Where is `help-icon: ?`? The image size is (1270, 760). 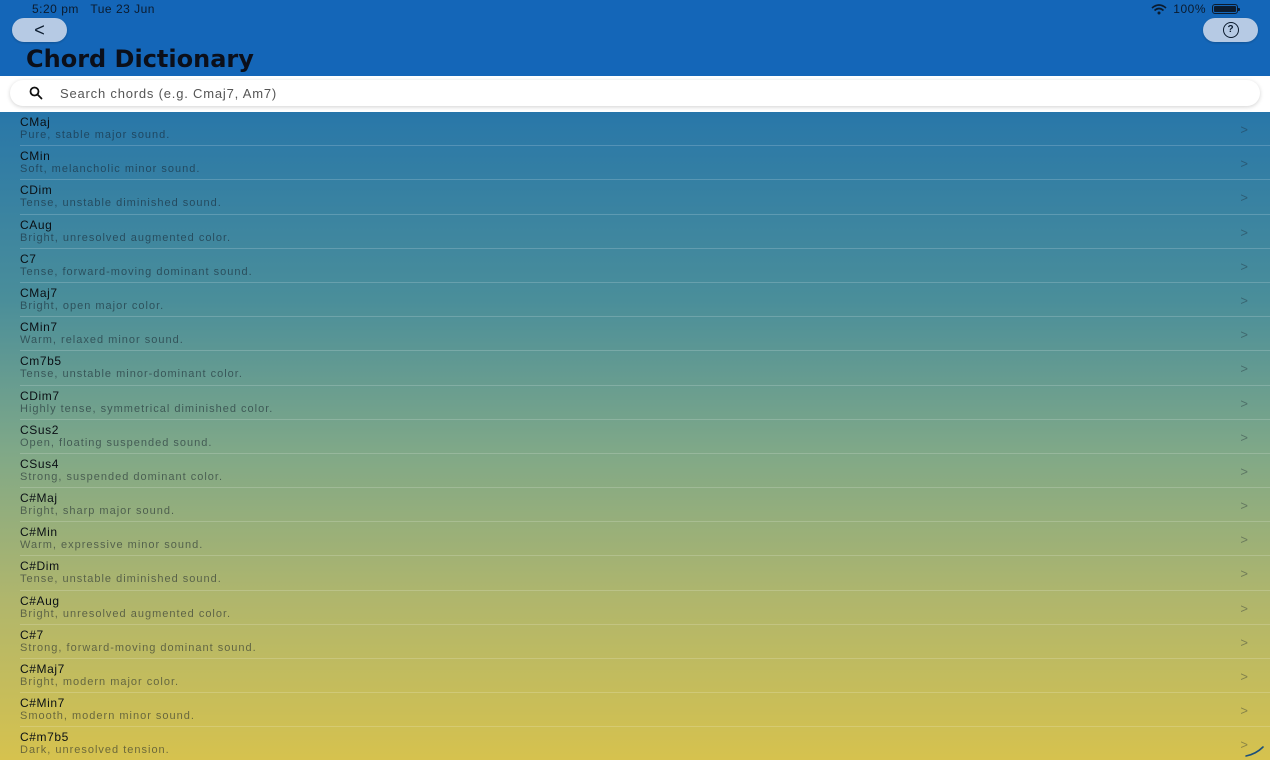
help-icon: ? is located at coordinates (1230, 30).